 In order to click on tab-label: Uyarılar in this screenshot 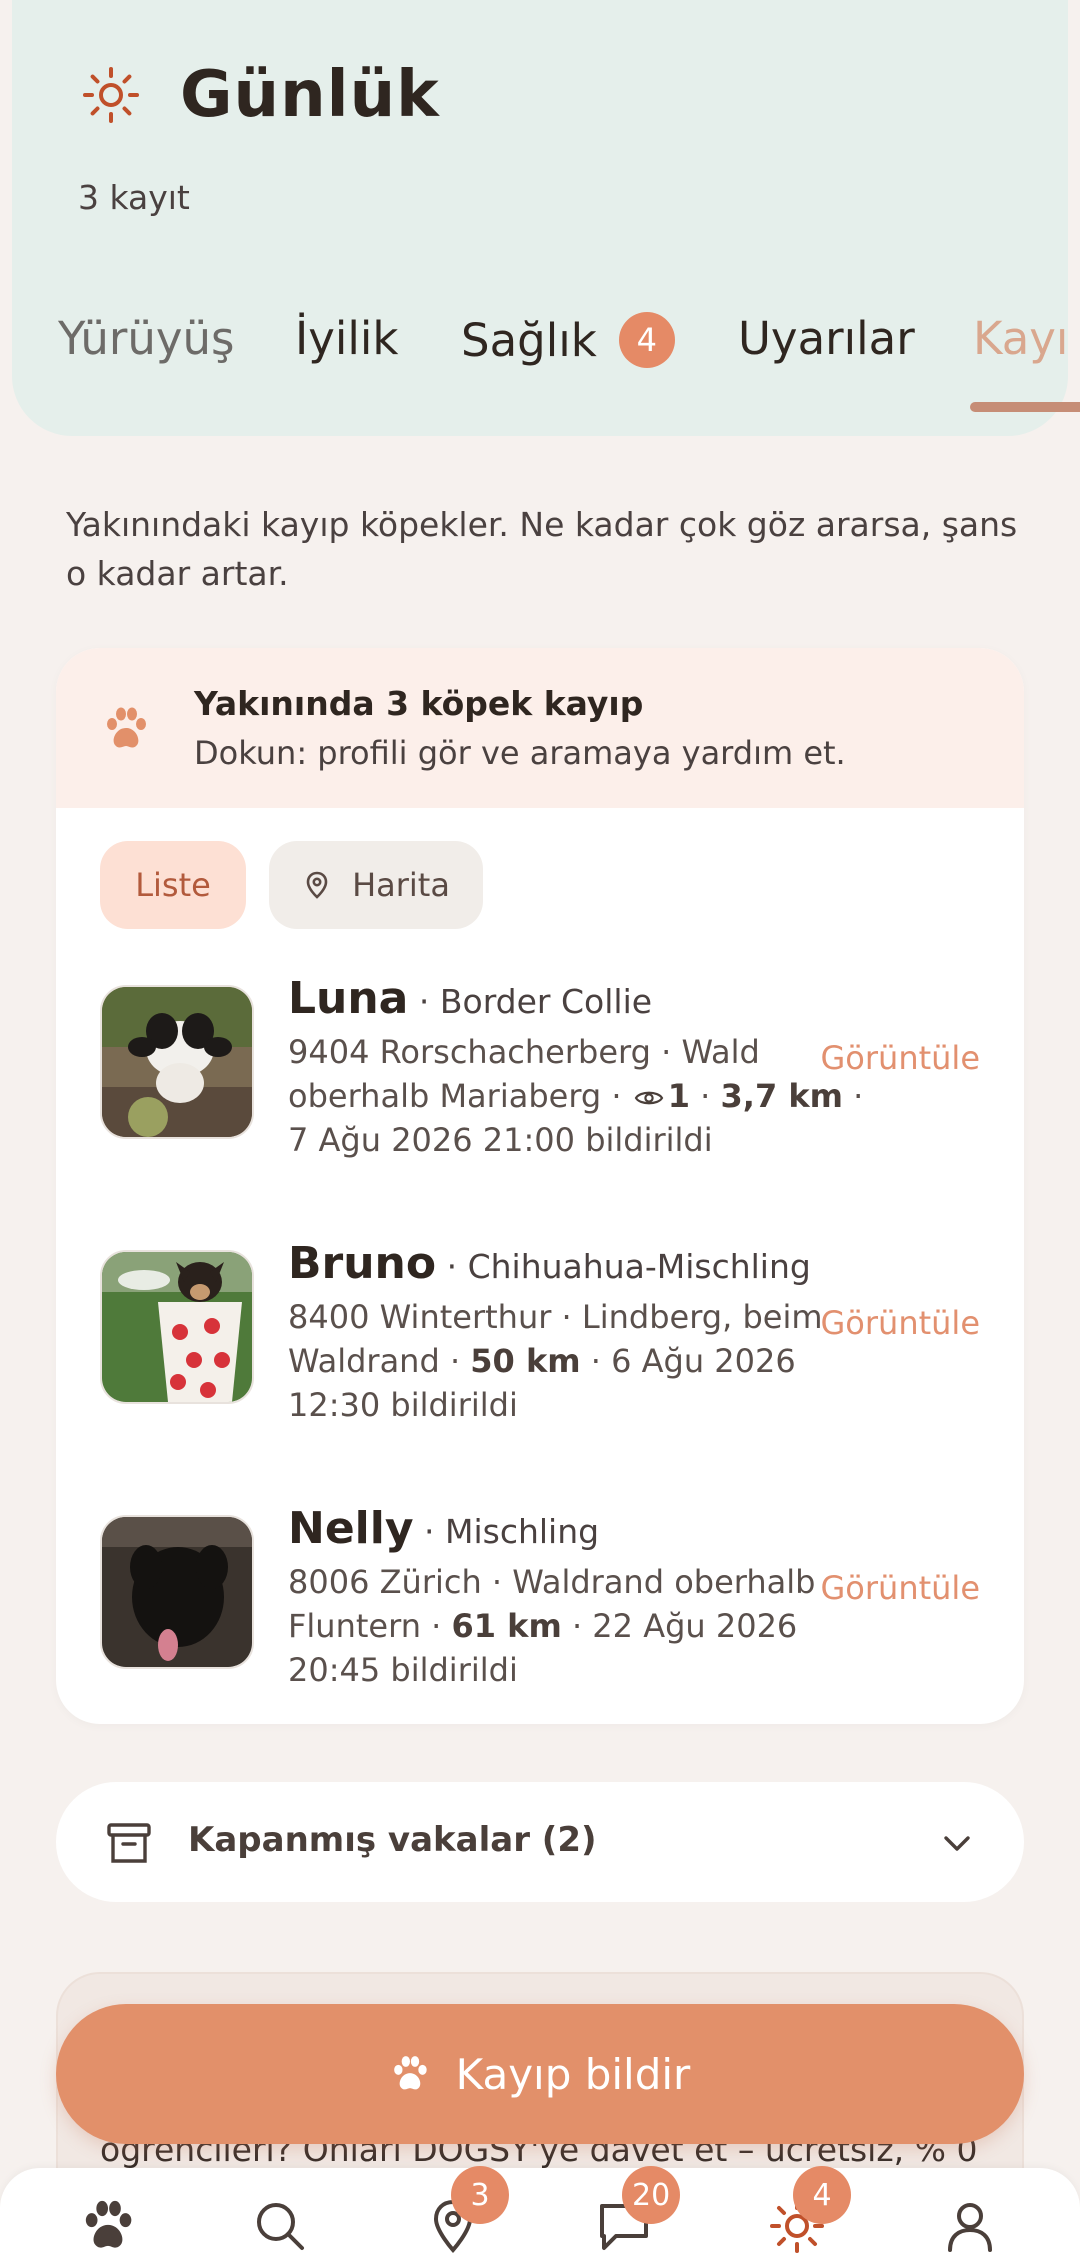, I will do `click(826, 338)`.